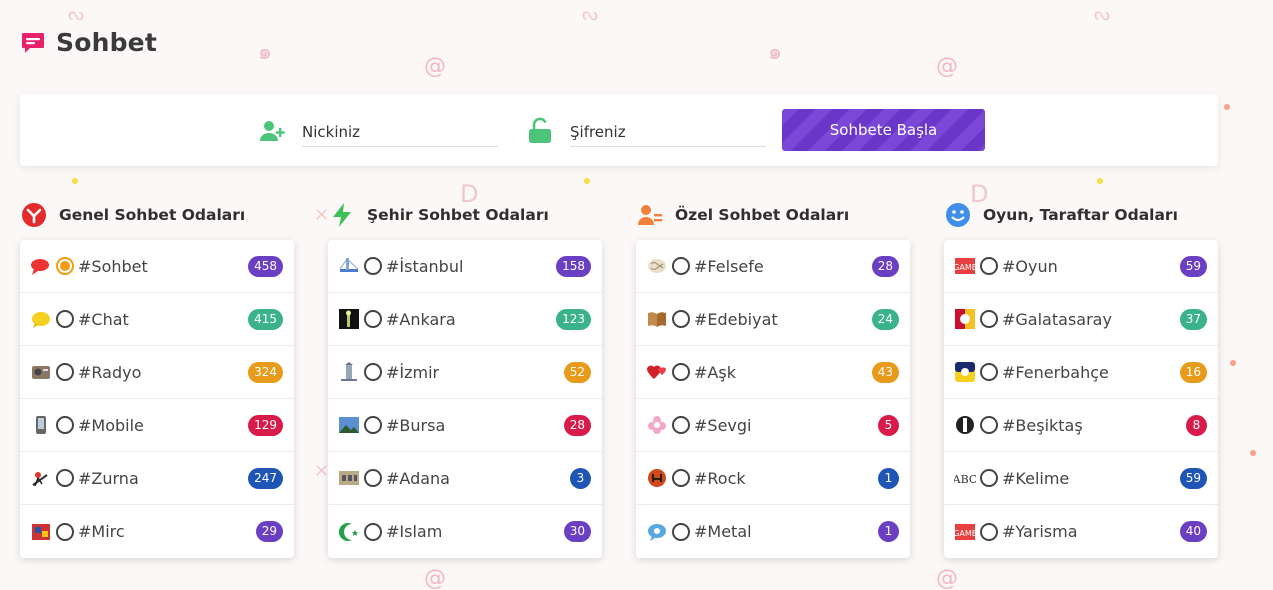 Image resolution: width=1273 pixels, height=590 pixels. I want to click on room-name: #Fenerbahçe, so click(1055, 372).